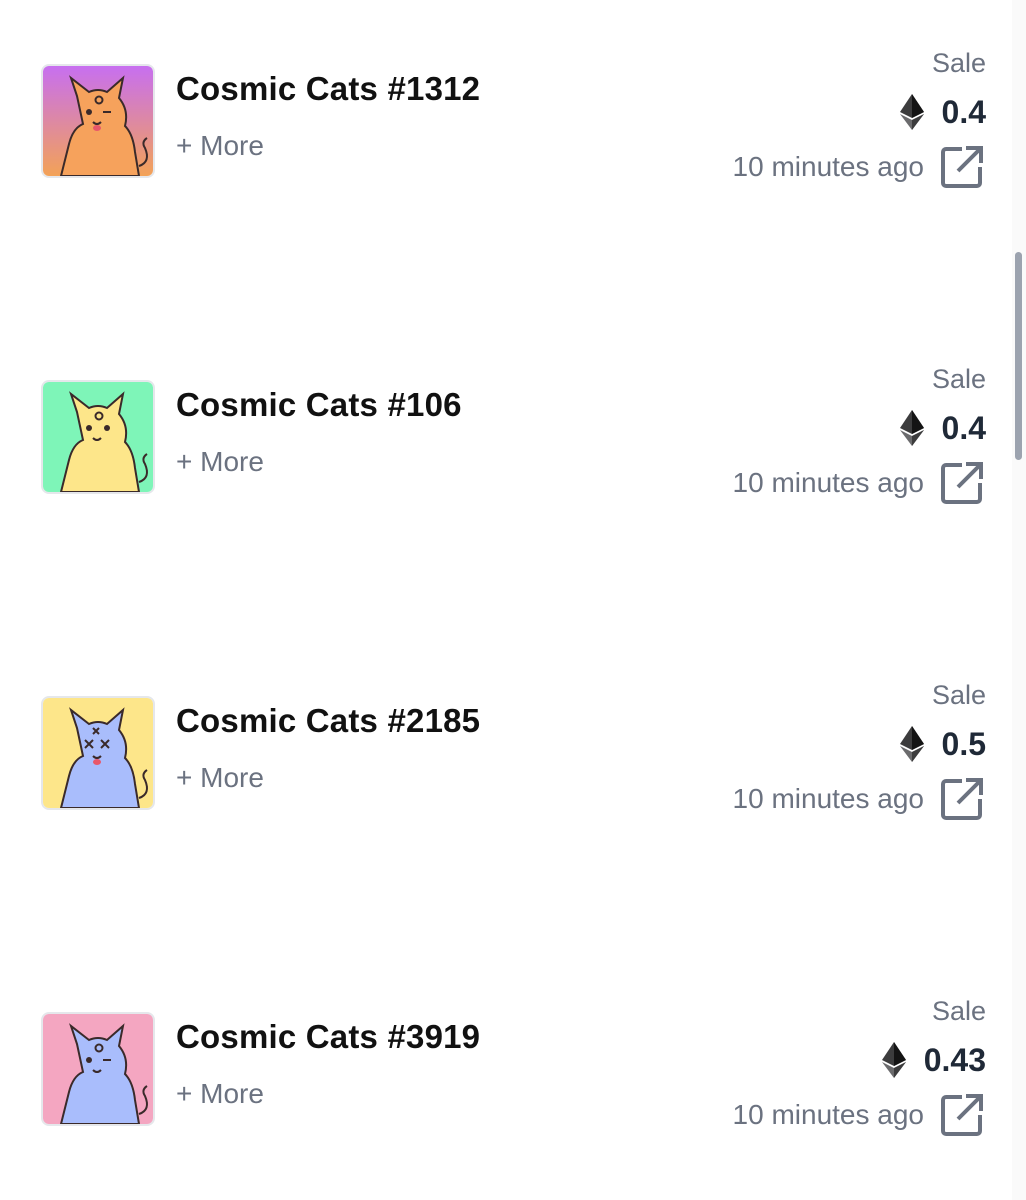  I want to click on scrollbar-thumb, so click(1018, 356).